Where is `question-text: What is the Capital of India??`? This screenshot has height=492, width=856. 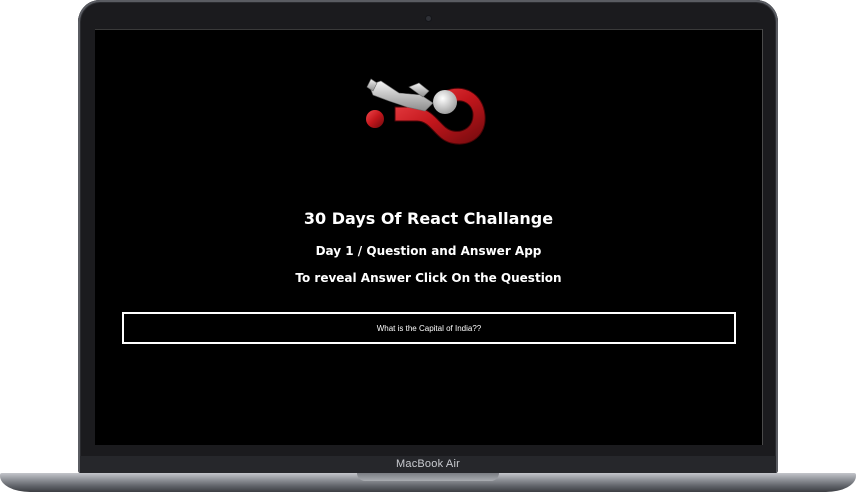 question-text: What is the Capital of India?? is located at coordinates (429, 328).